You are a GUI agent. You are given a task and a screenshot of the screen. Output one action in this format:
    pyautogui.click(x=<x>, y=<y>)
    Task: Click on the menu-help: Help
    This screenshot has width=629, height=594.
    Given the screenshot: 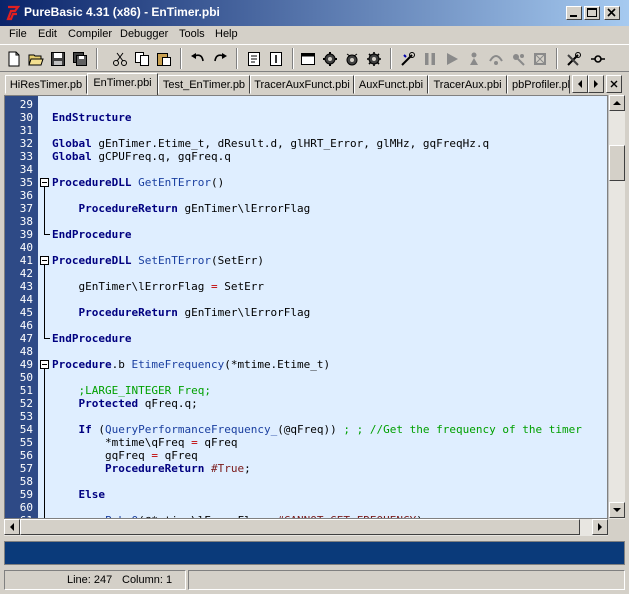 What is the action you would take?
    pyautogui.click(x=226, y=34)
    